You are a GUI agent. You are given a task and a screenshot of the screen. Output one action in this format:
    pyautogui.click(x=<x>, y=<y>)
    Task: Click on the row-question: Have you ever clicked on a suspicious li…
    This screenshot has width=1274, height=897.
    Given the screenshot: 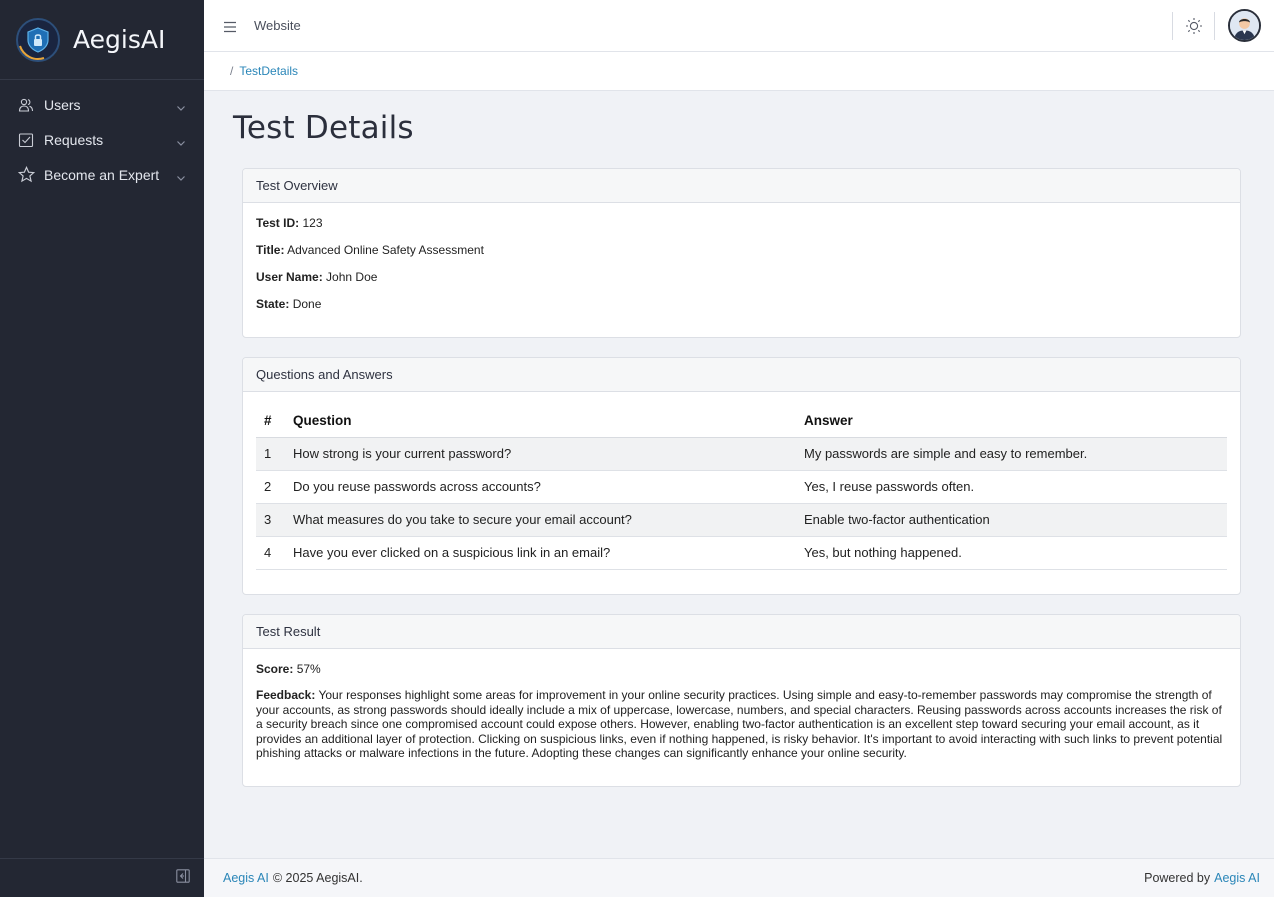 What is the action you would take?
    pyautogui.click(x=540, y=553)
    